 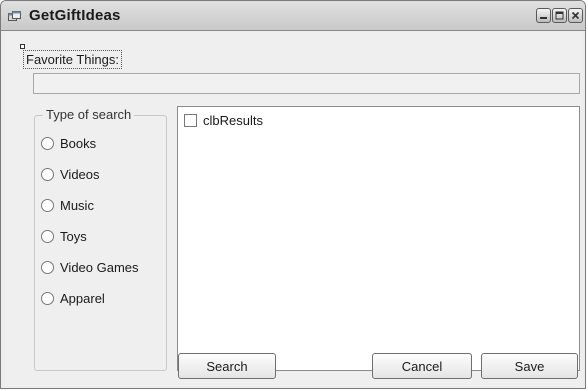 I want to click on maximize-icon, so click(x=559, y=15).